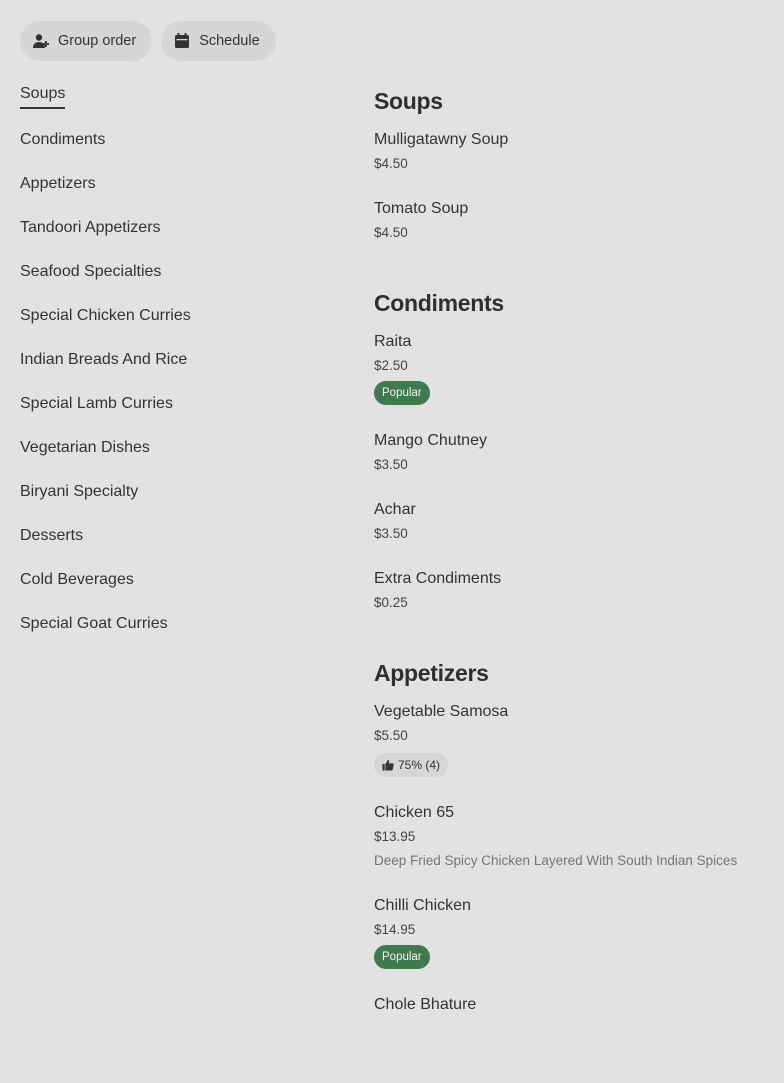 This screenshot has width=784, height=1083. What do you see at coordinates (97, 41) in the screenshot?
I see `group-order-label: Group order` at bounding box center [97, 41].